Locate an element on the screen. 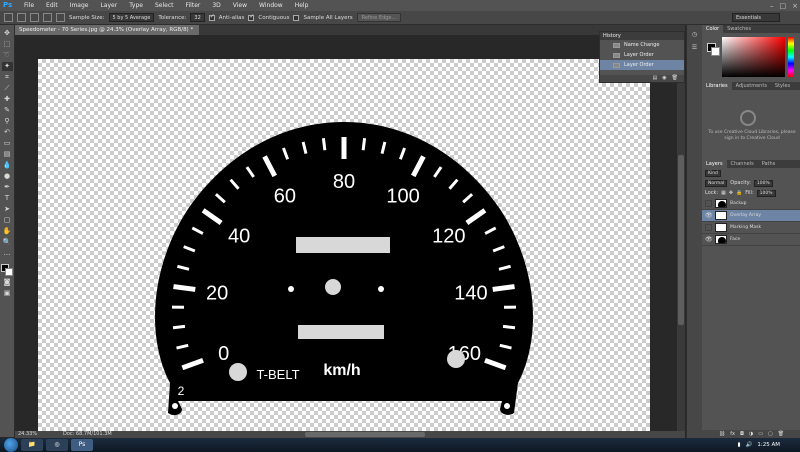  eyedropper-tool-icon: ⟋ is located at coordinates (7, 88).